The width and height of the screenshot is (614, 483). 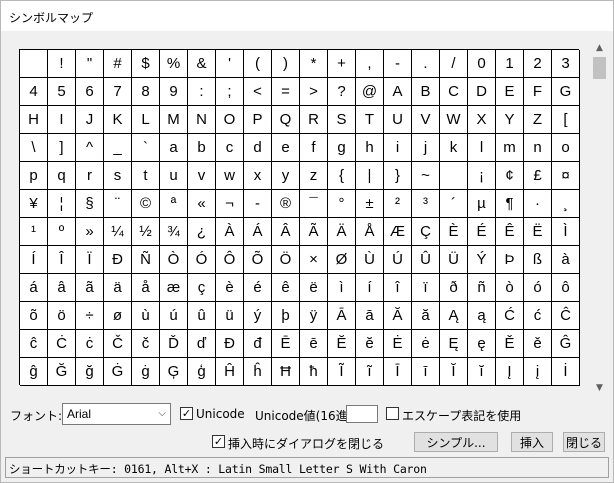 What do you see at coordinates (599, 68) in the screenshot?
I see `scrollbar-thumb` at bounding box center [599, 68].